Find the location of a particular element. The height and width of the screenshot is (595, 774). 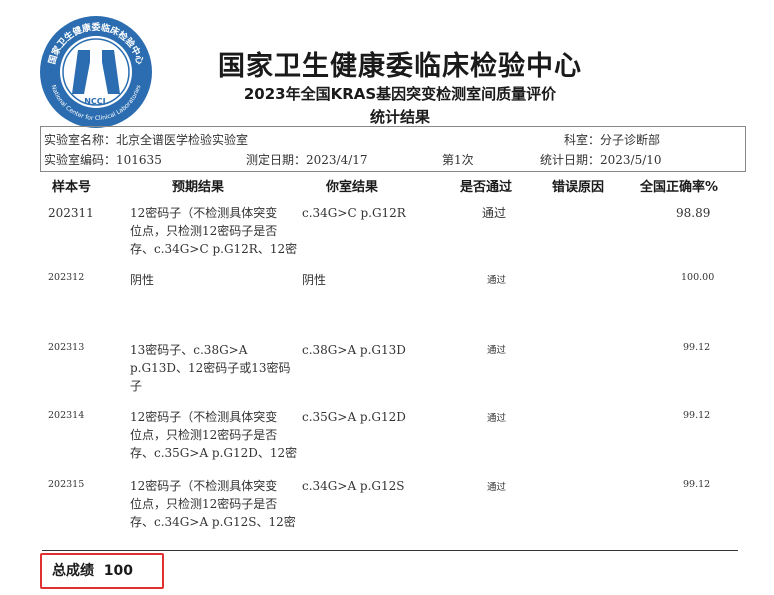

lab-code-field: 实验室编码：101635 is located at coordinates (103, 159).